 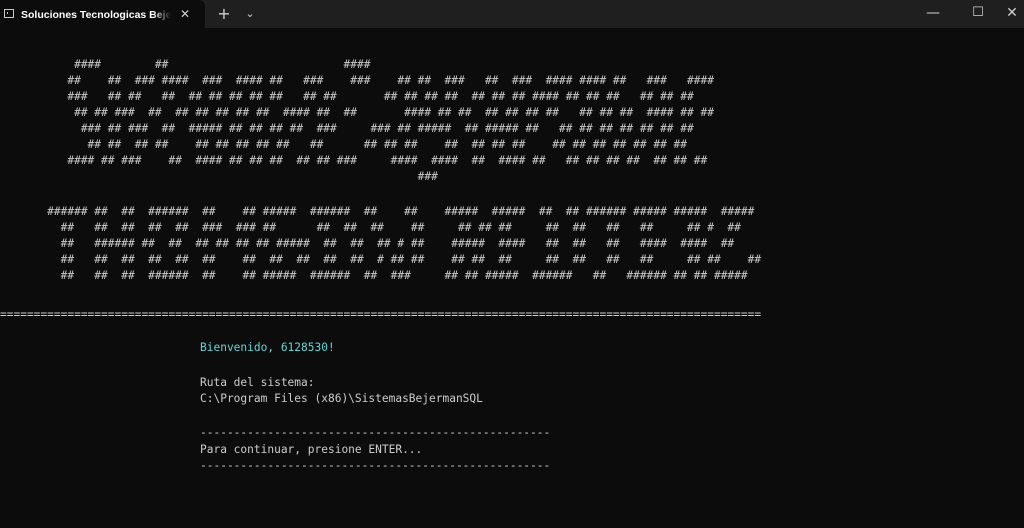 What do you see at coordinates (978, 14) in the screenshot?
I see `maximize-icon: ☐` at bounding box center [978, 14].